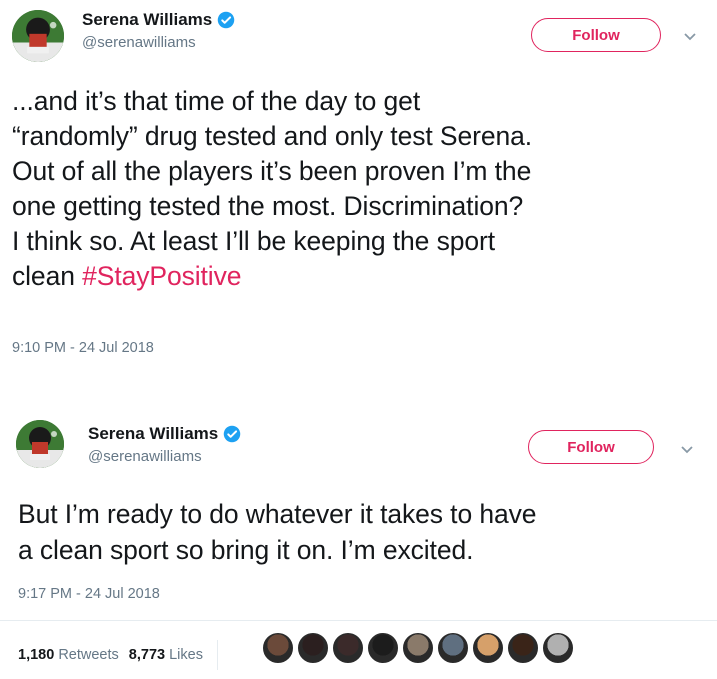 The height and width of the screenshot is (679, 717). I want to click on retweets-stat: 1,180 Retweets, so click(68, 655).